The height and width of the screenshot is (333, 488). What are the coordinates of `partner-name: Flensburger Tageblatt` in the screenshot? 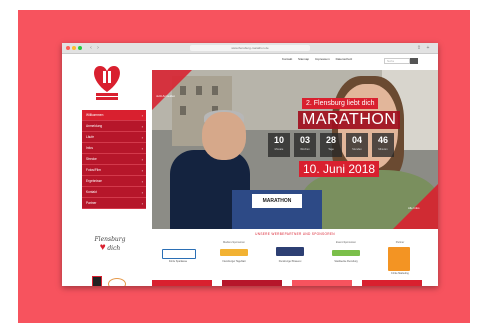 It's located at (234, 261).